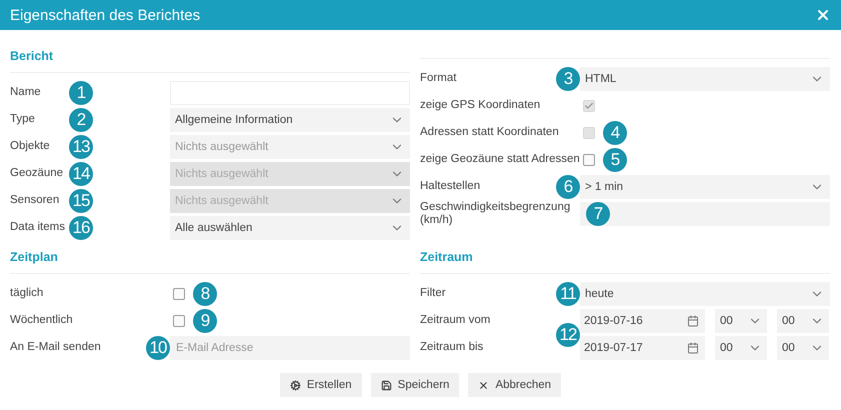  What do you see at coordinates (81, 92) in the screenshot?
I see `number-badge: 1` at bounding box center [81, 92].